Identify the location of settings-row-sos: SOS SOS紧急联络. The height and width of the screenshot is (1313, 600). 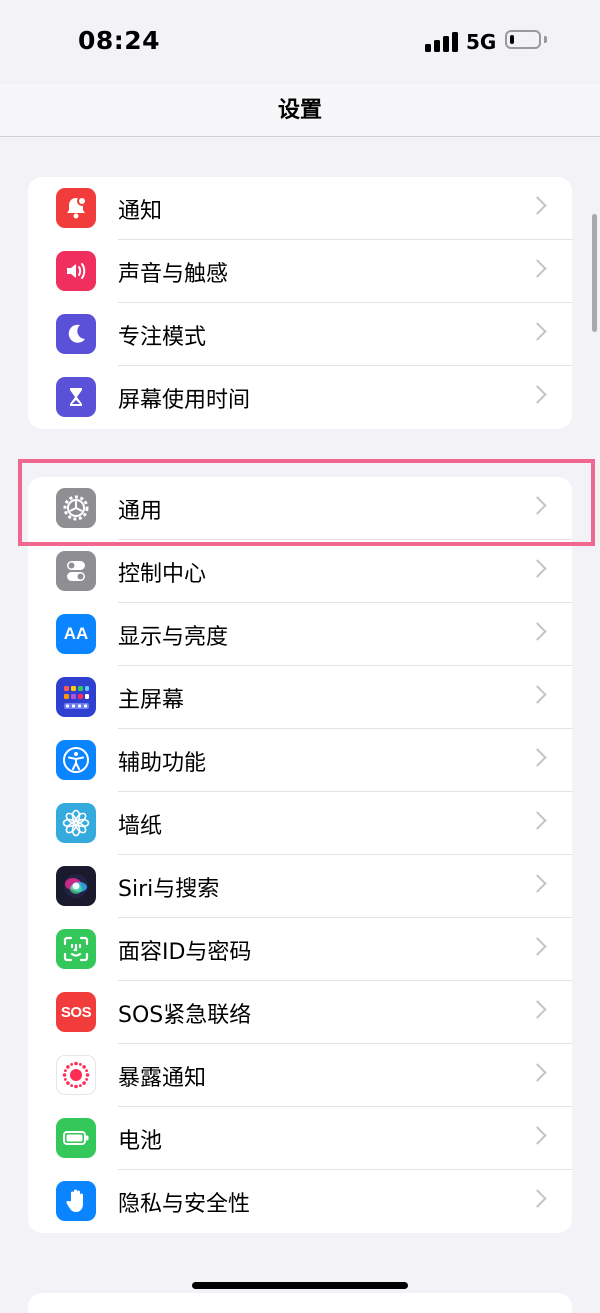
(300, 1012).